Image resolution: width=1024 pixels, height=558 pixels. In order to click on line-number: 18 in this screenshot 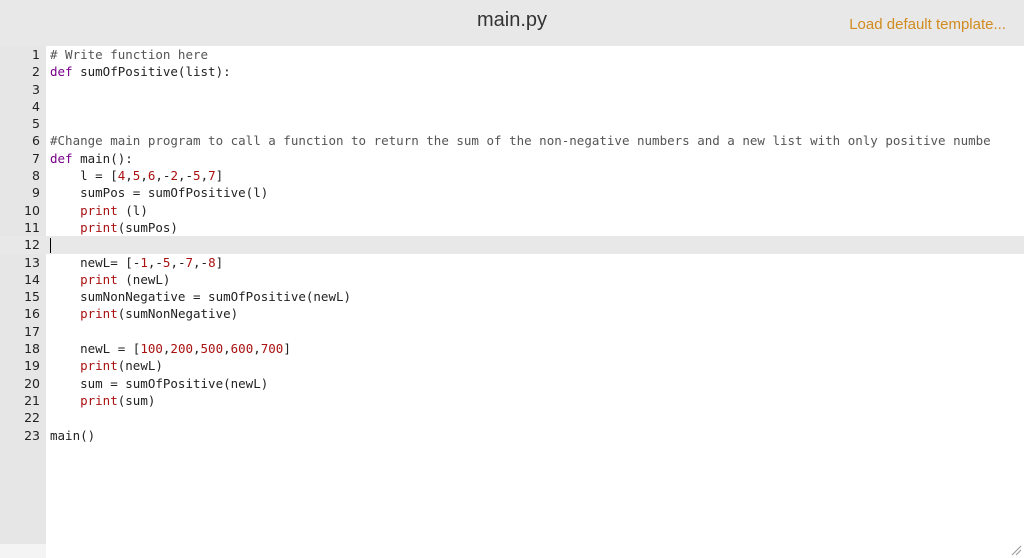, I will do `click(32, 349)`.